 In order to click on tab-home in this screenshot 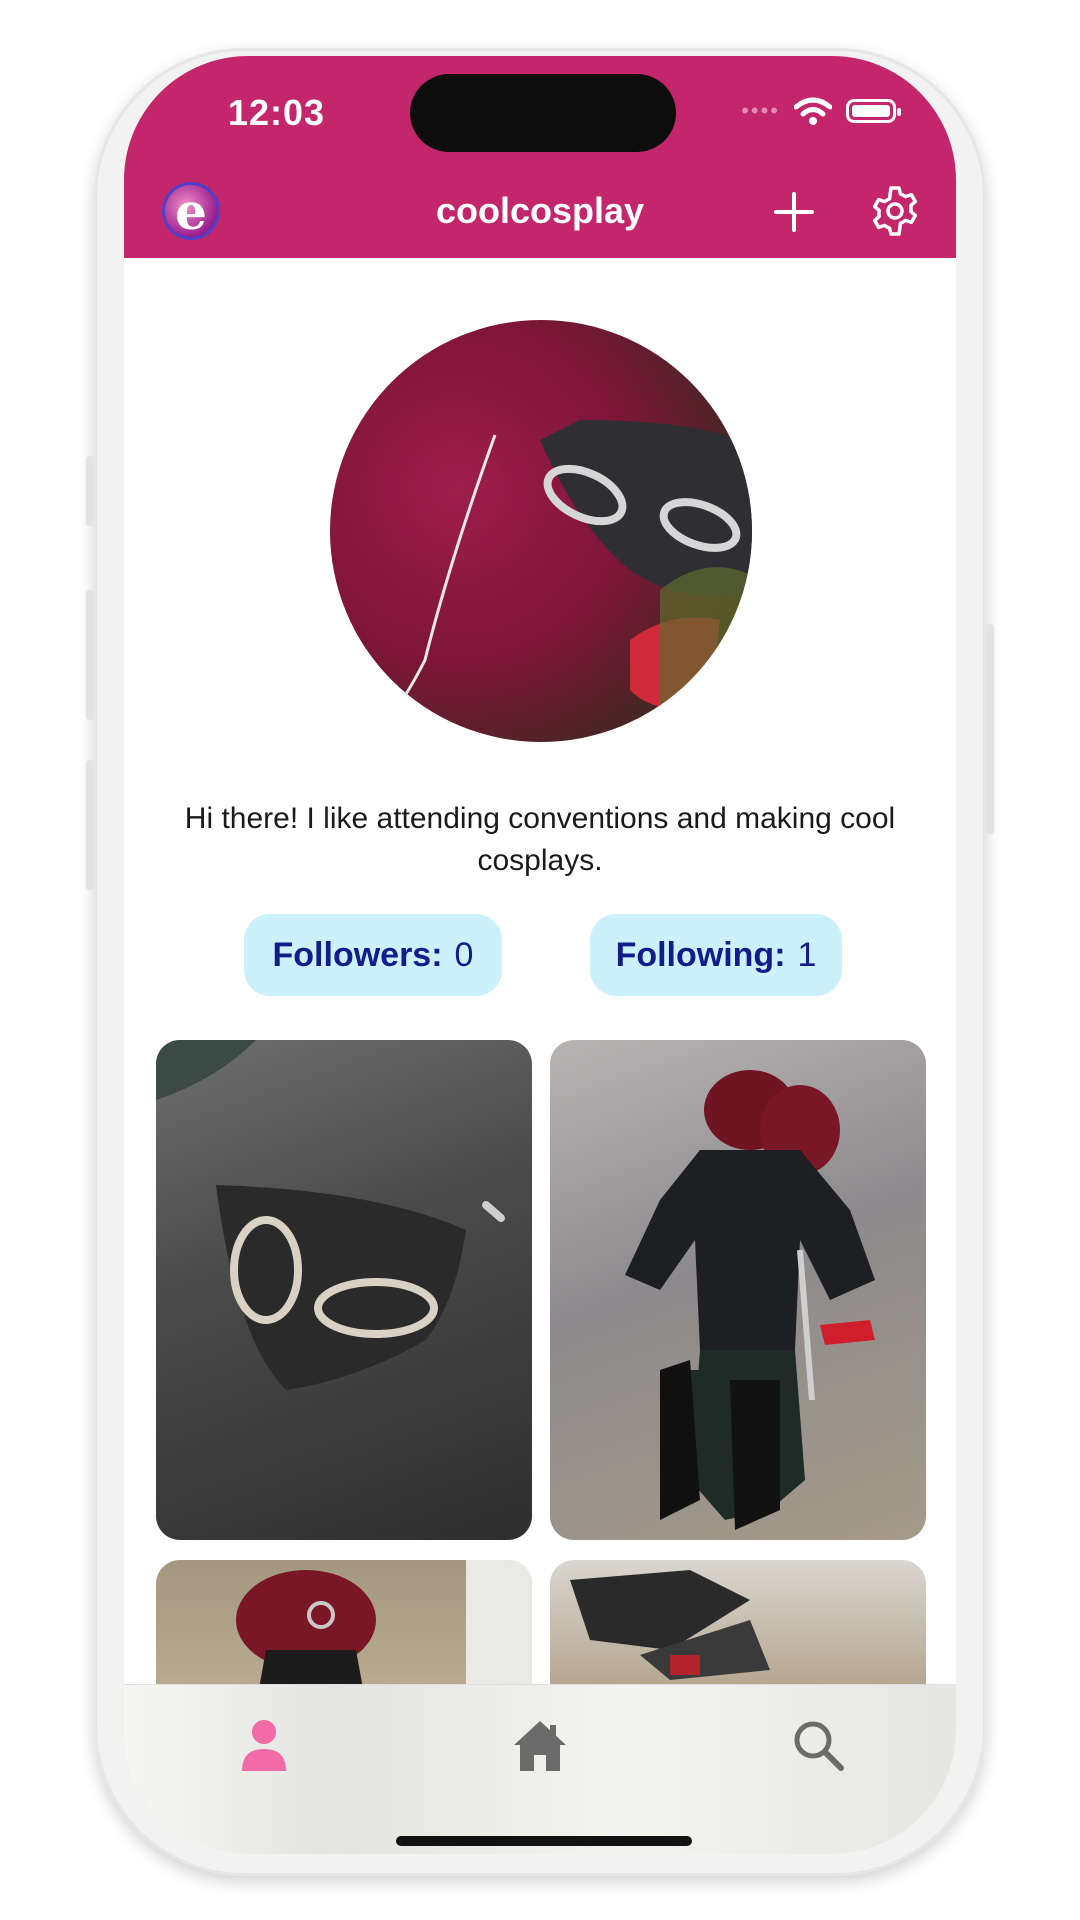, I will do `click(540, 1745)`.